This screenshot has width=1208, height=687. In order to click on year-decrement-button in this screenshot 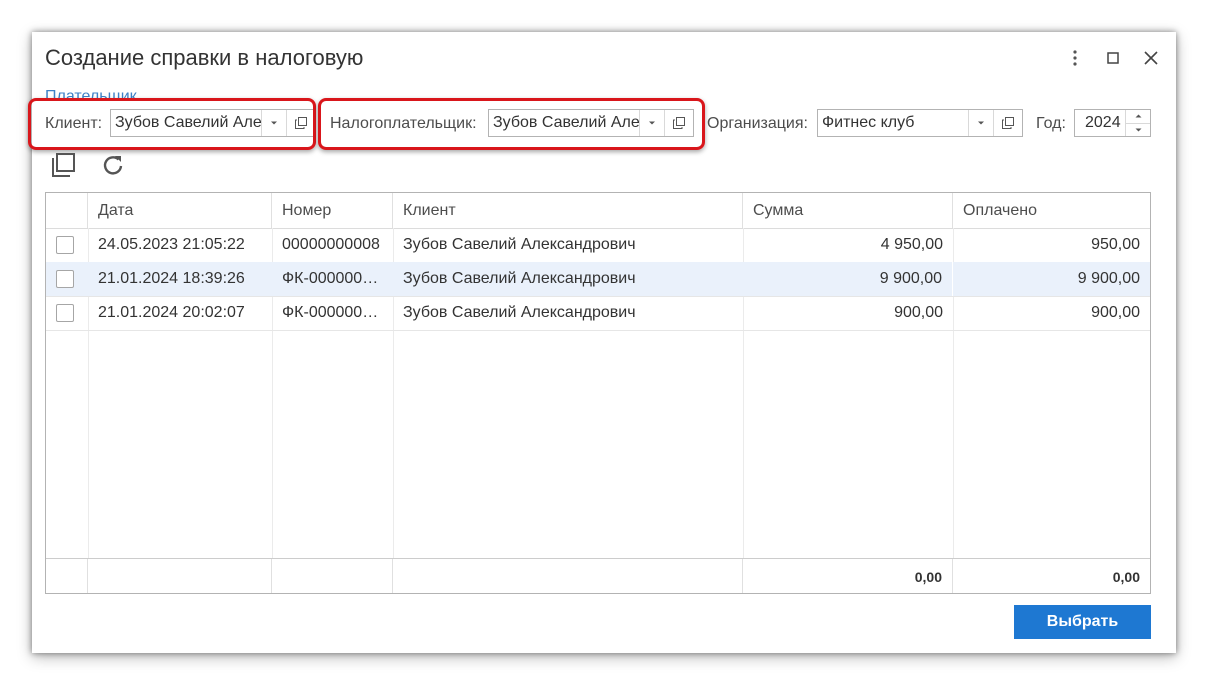, I will do `click(1138, 129)`.